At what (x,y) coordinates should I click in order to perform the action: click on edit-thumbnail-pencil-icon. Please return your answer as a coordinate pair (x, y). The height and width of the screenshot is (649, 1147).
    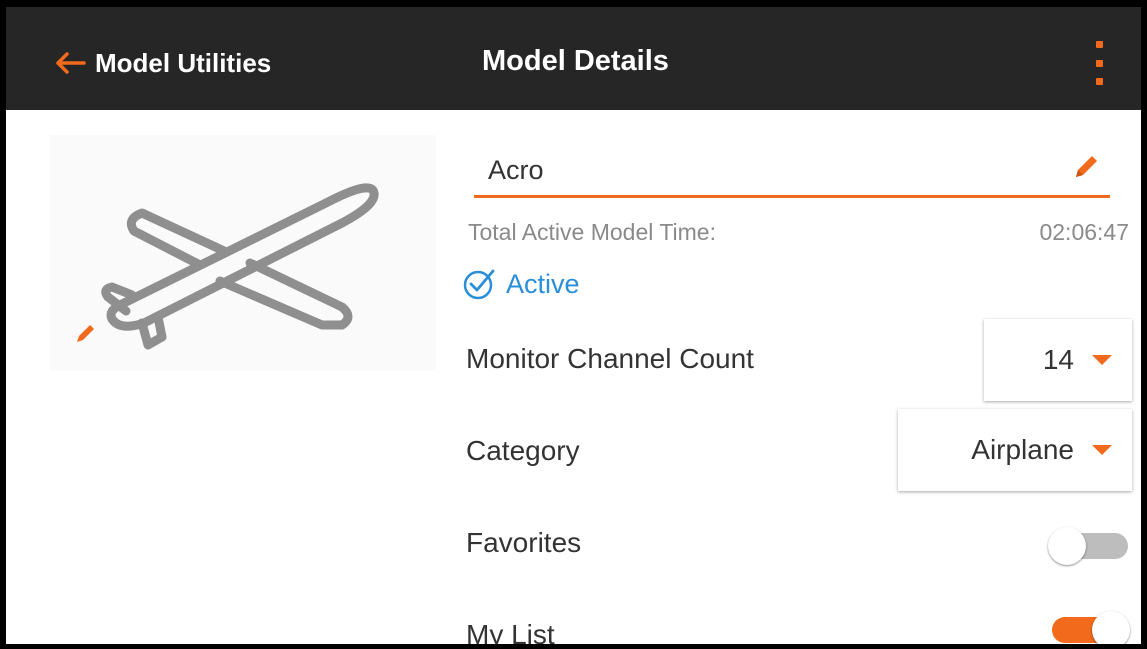
    Looking at the image, I should click on (85, 334).